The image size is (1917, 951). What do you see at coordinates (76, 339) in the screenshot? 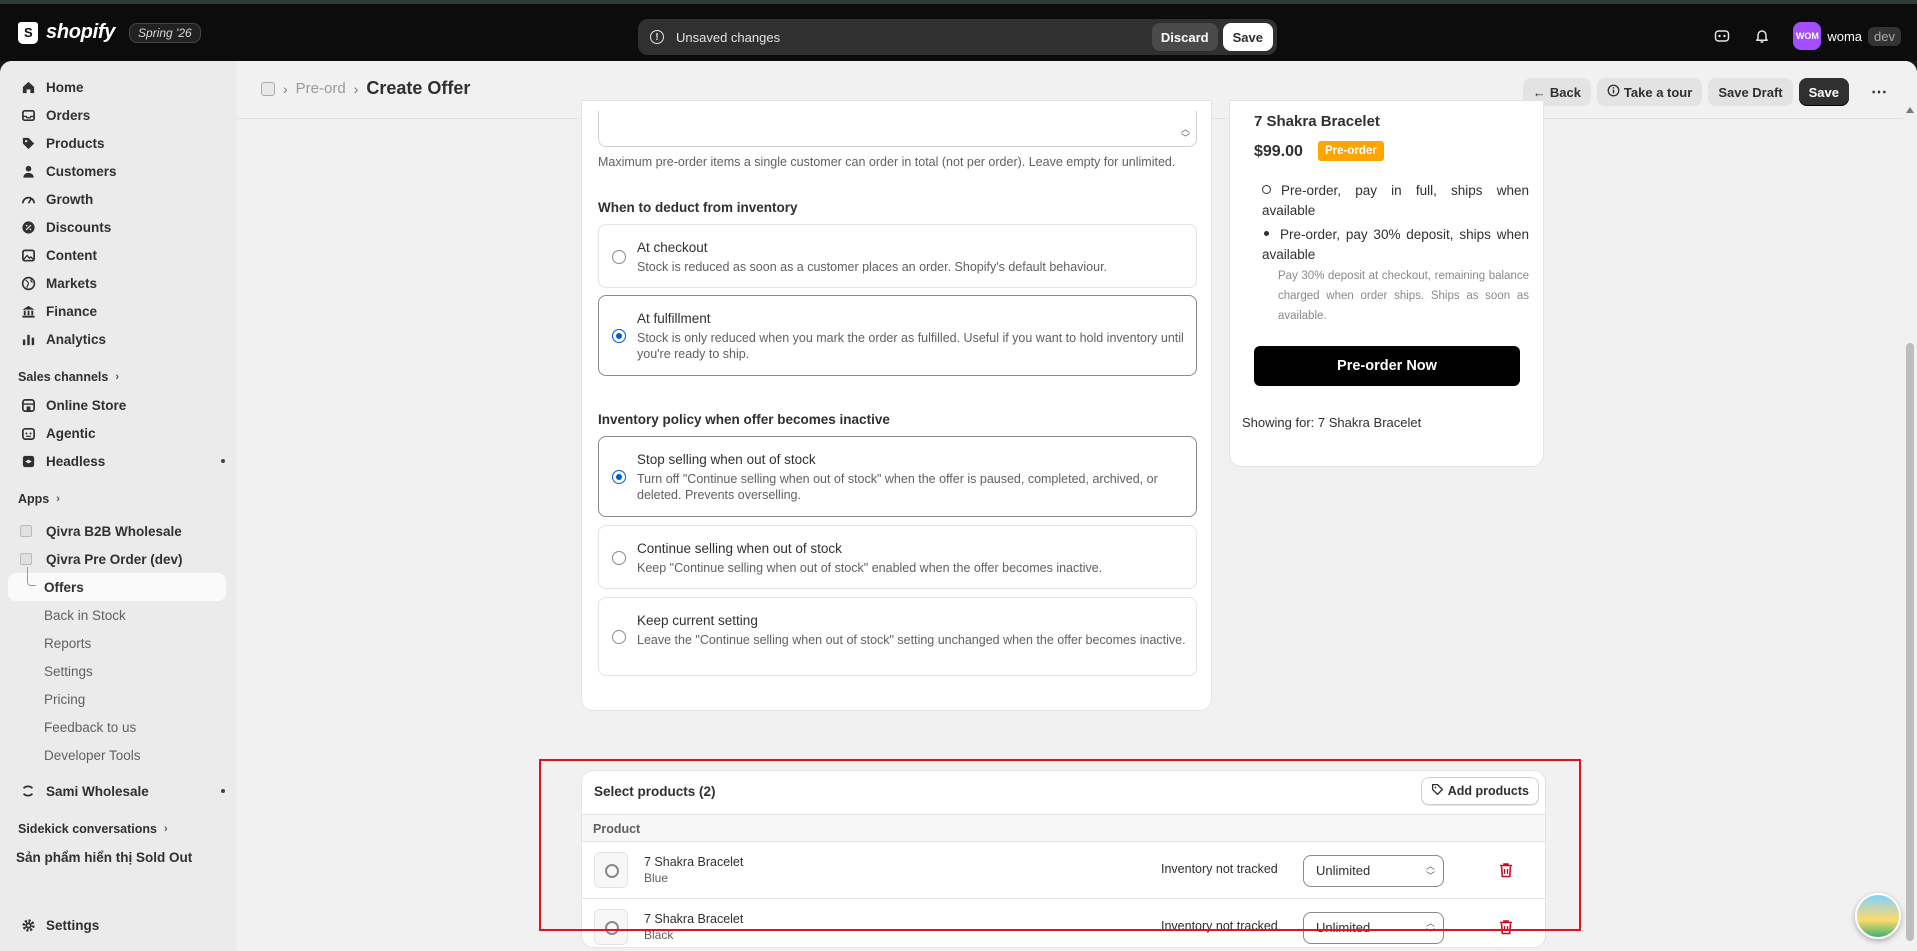
I see `sidebar-item-label: Analytics` at bounding box center [76, 339].